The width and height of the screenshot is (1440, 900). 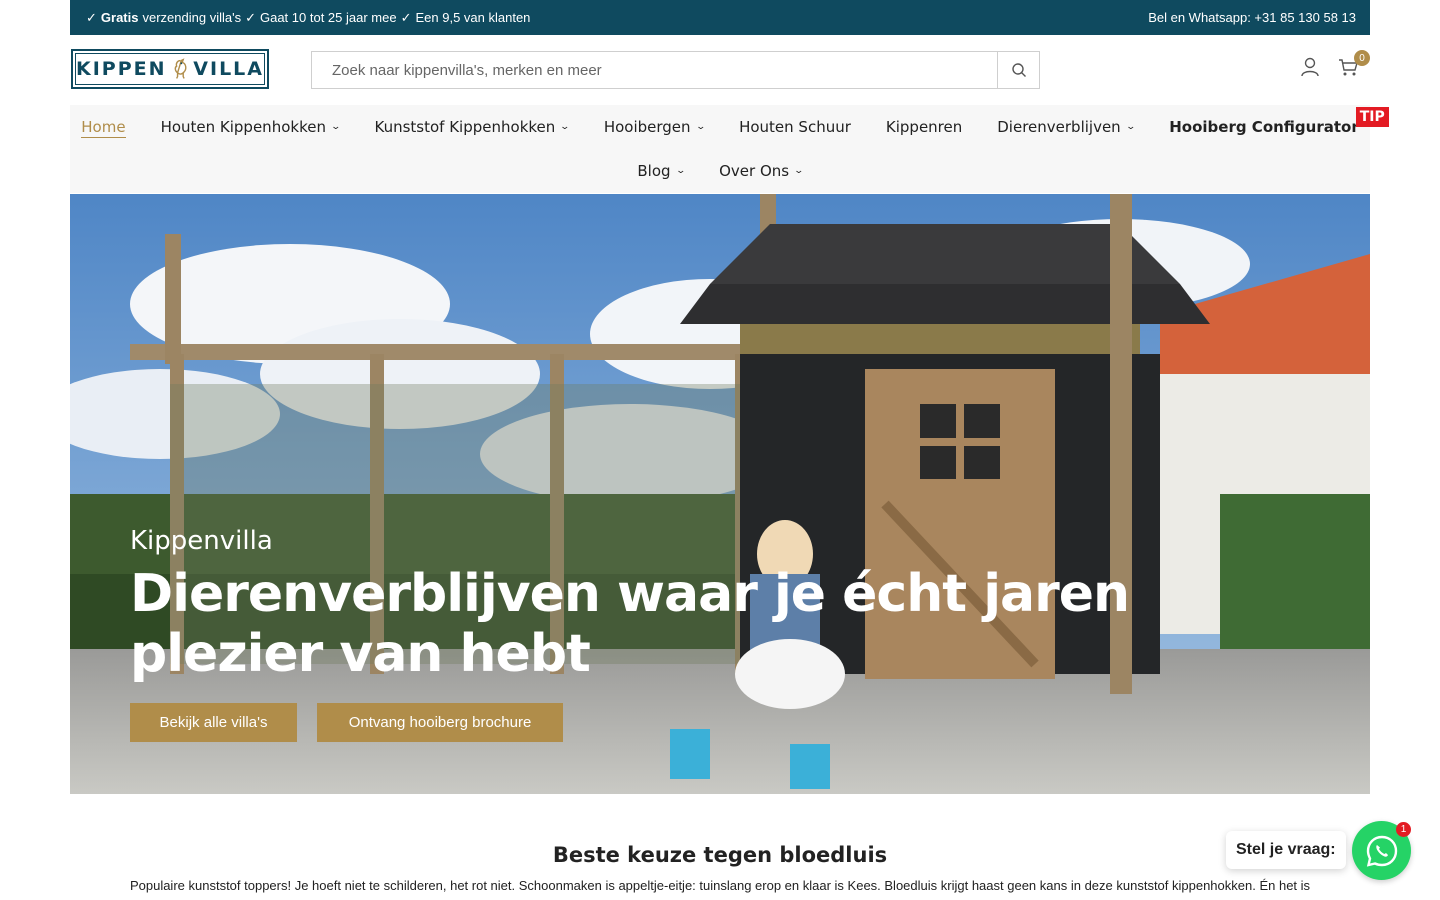 I want to click on logo-text-left: KIPPEN, so click(x=121, y=69).